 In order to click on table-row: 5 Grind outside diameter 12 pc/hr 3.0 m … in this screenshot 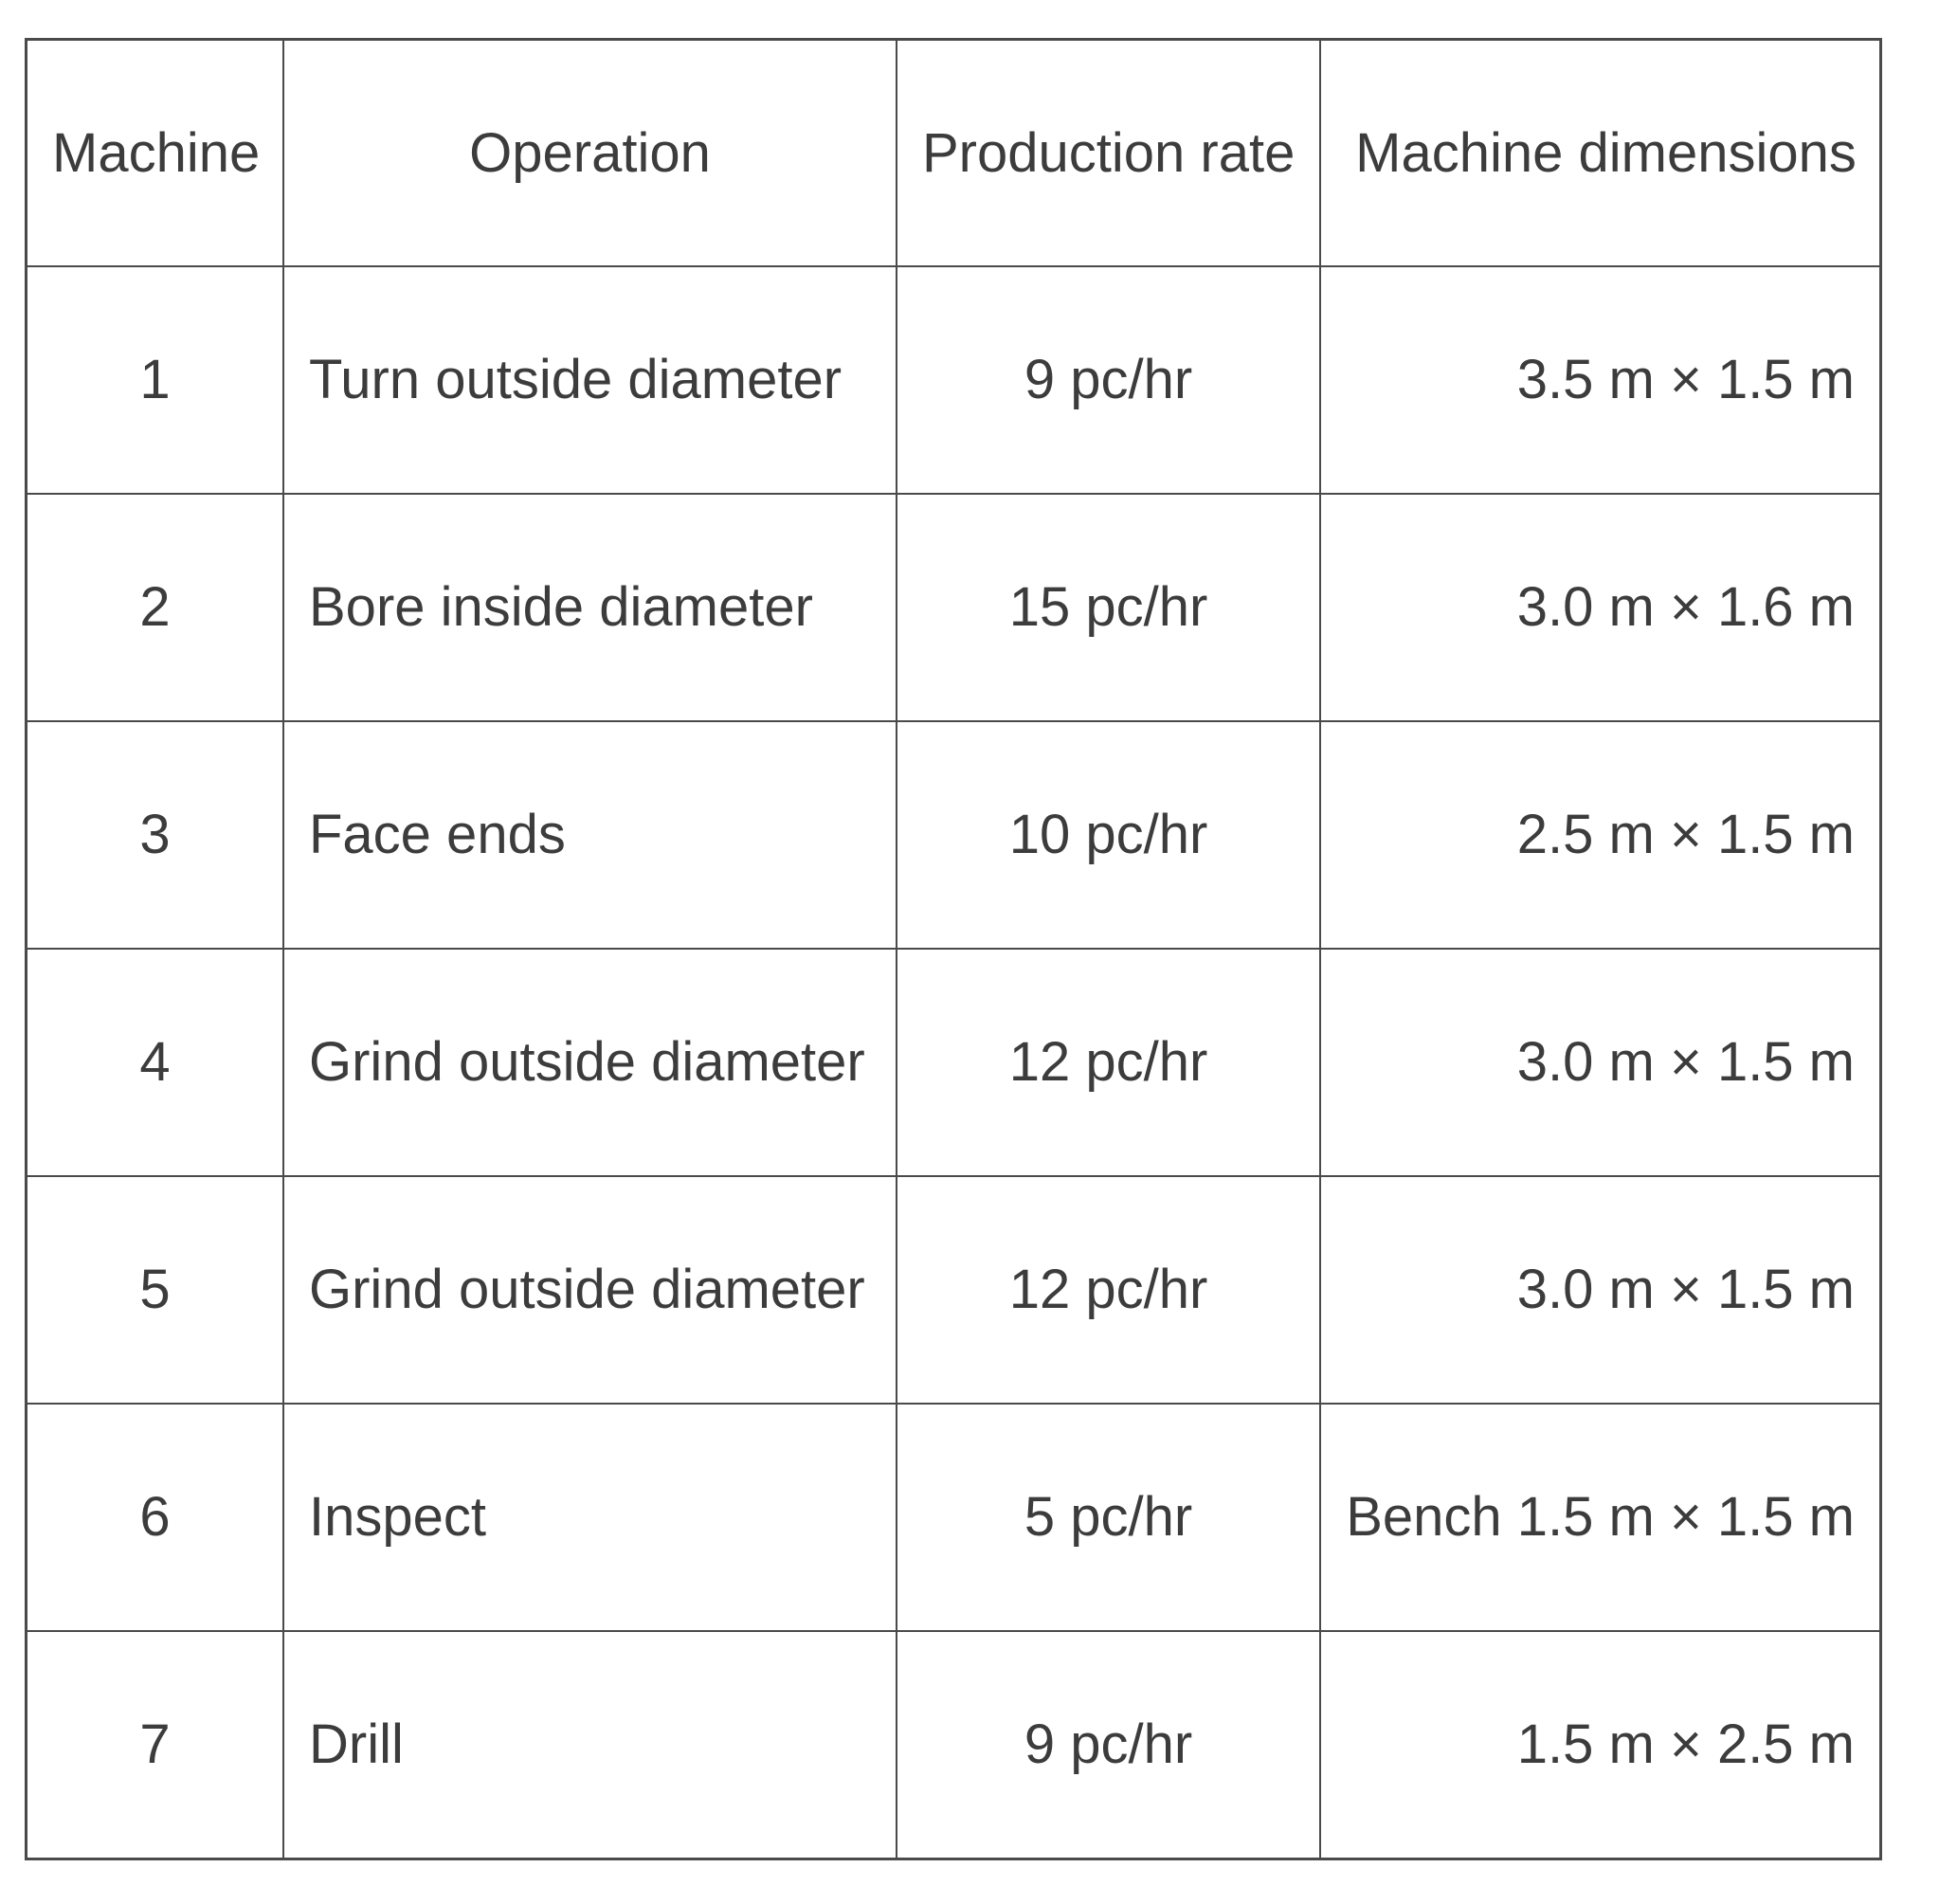, I will do `click(953, 1290)`.